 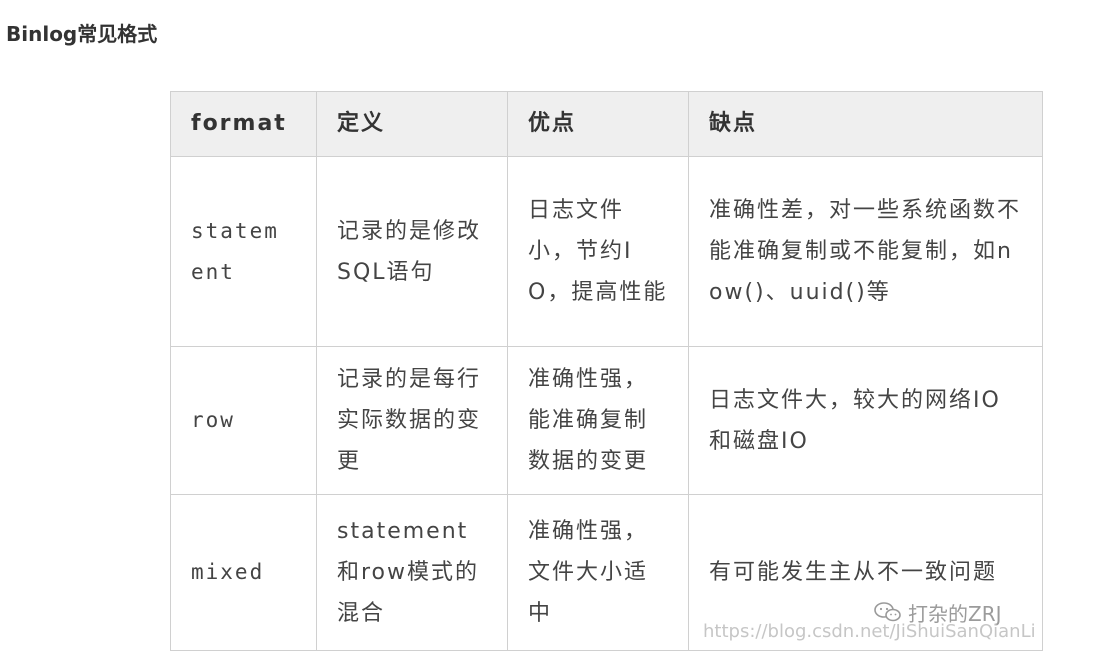 I want to click on cell-pros: 准确性强，文件大小适中, so click(x=598, y=572).